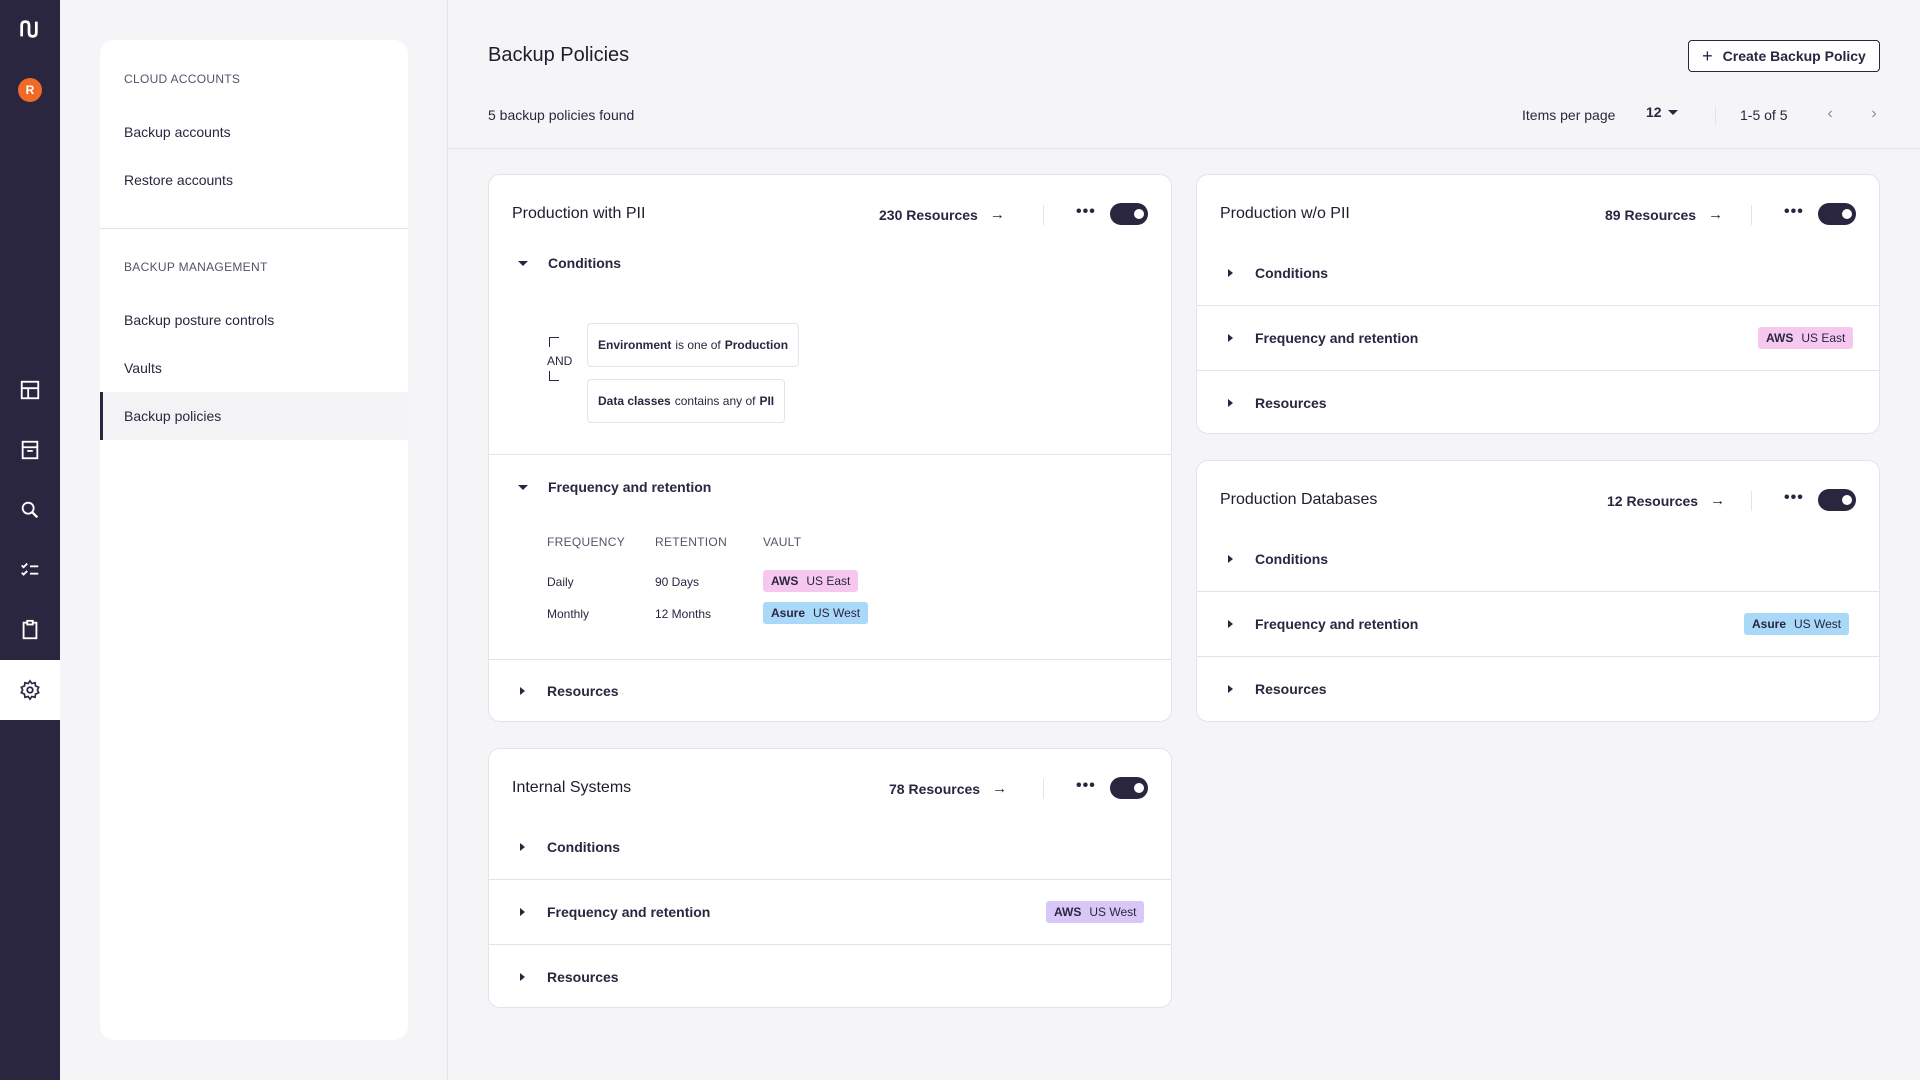  Describe the element at coordinates (586, 542) in the screenshot. I see `frequency-column-header: FREQUENCY` at that location.